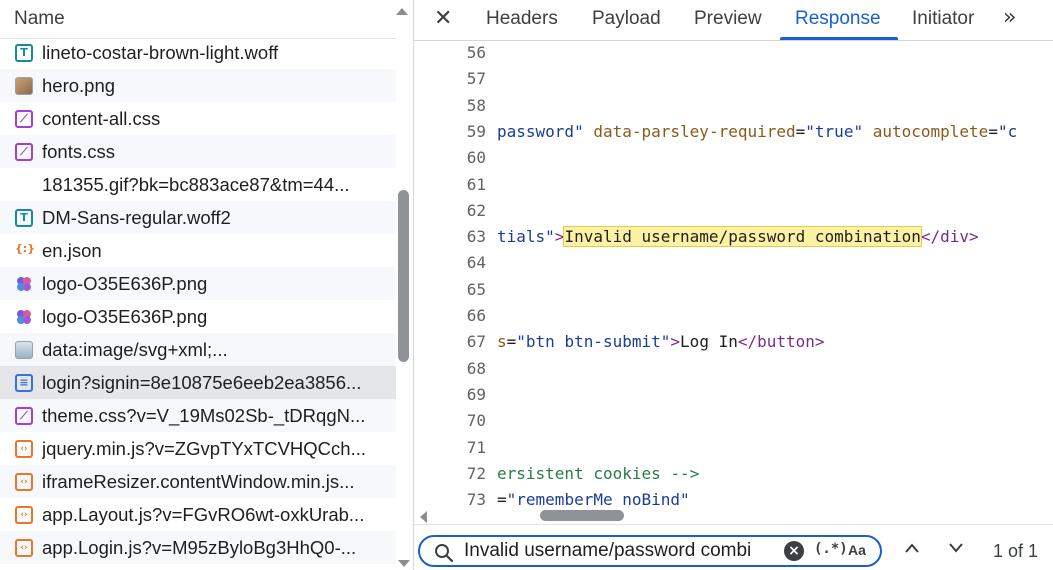  I want to click on close-icon: ✕, so click(443, 19).